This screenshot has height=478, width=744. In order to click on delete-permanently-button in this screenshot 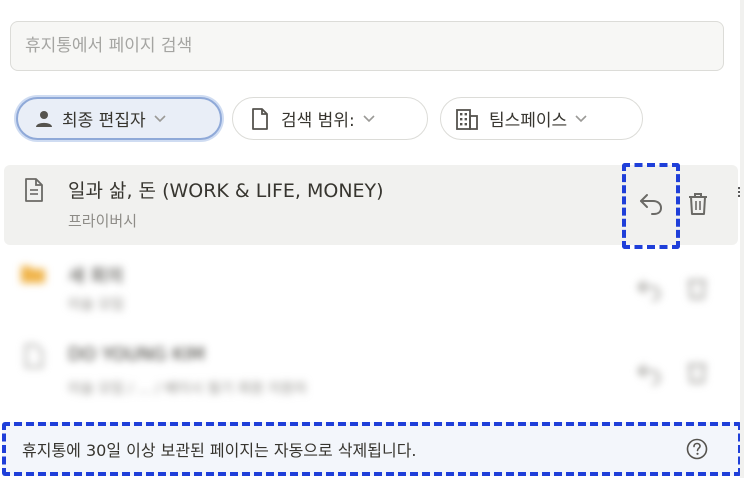, I will do `click(698, 206)`.